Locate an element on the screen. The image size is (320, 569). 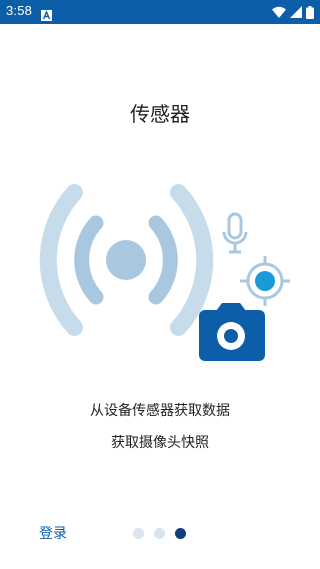
camera-icon is located at coordinates (232, 332).